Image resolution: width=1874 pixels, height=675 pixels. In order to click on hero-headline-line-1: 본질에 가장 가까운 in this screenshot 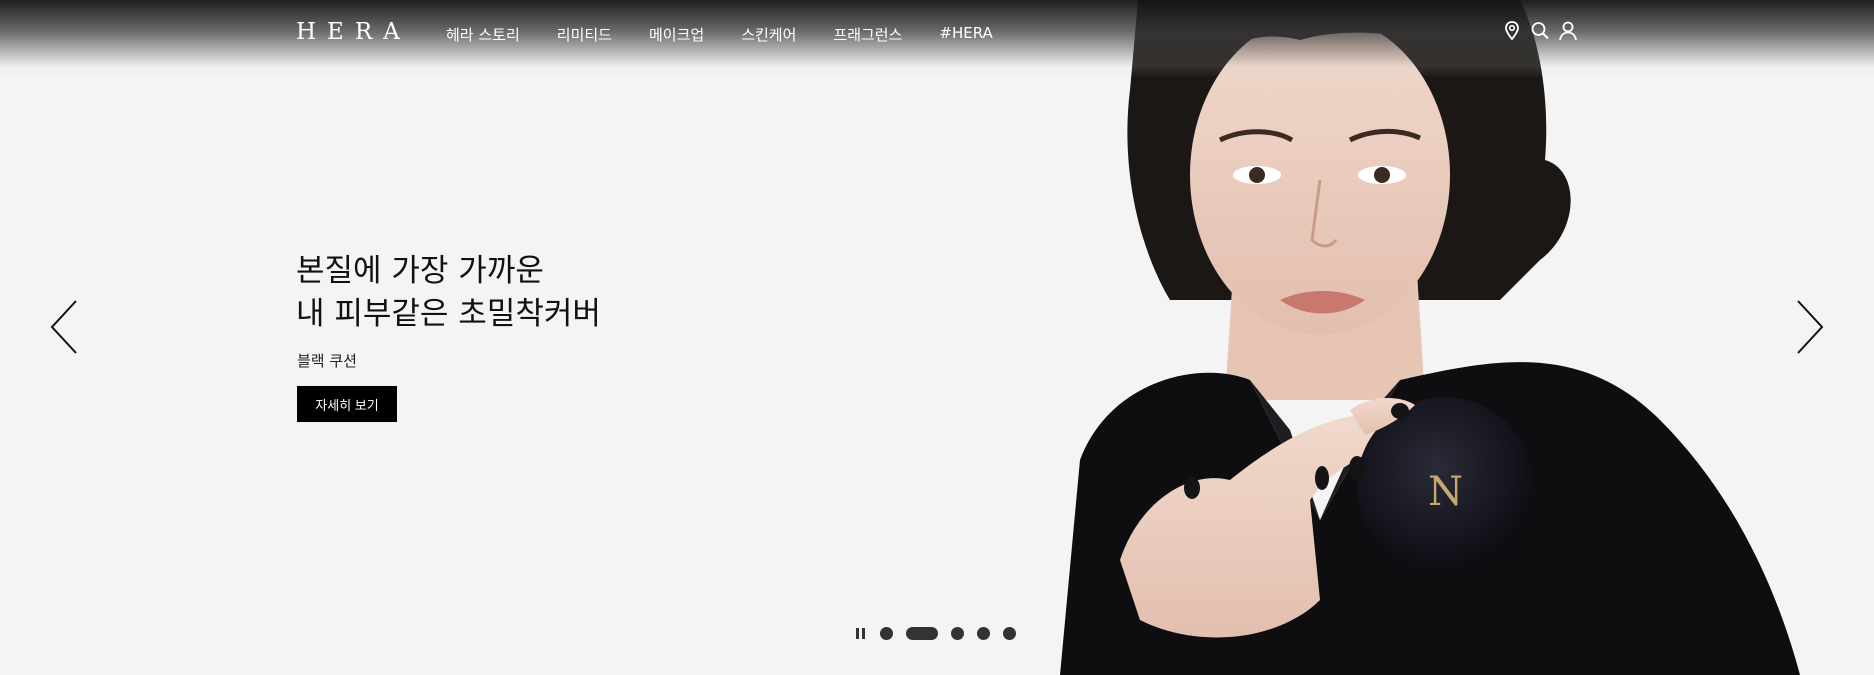, I will do `click(420, 271)`.